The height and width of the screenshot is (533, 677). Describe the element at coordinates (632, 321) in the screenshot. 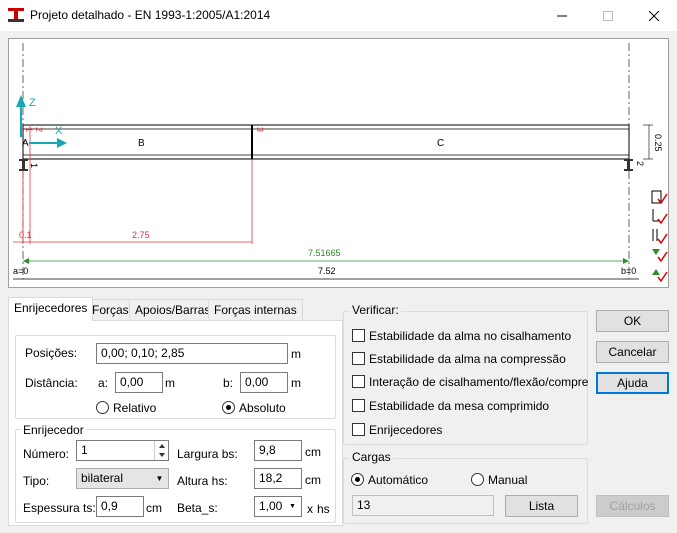

I see `ok-button: OK` at that location.